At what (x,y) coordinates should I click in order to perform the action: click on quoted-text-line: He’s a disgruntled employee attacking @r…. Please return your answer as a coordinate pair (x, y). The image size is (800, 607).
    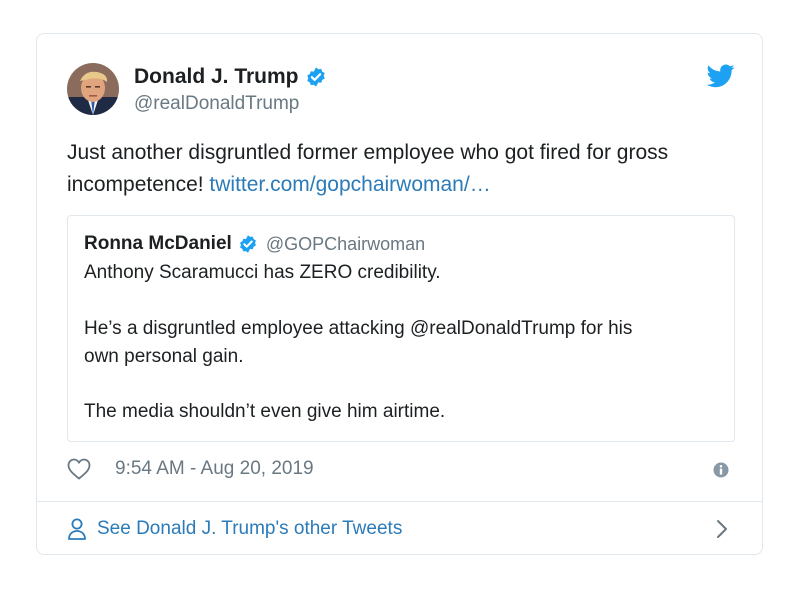
    Looking at the image, I should click on (358, 328).